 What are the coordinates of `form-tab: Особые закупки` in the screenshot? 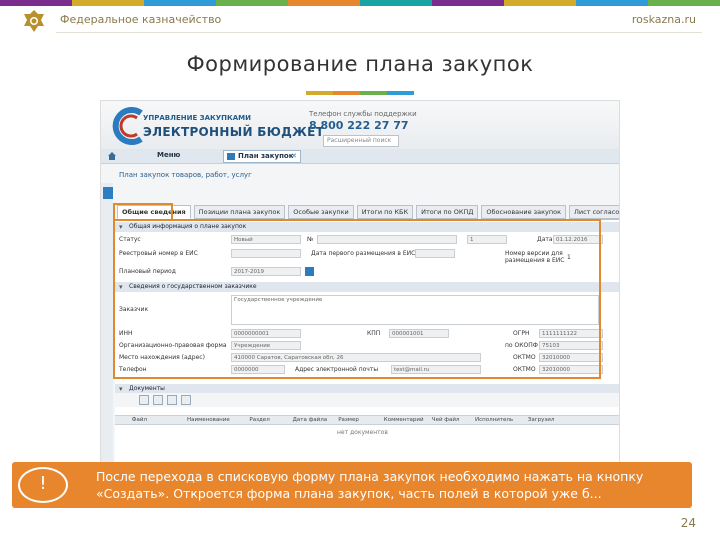 It's located at (321, 212).